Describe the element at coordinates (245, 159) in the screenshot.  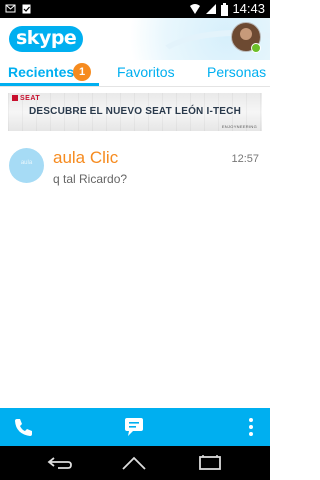
I see `message-time: 12:57` at that location.